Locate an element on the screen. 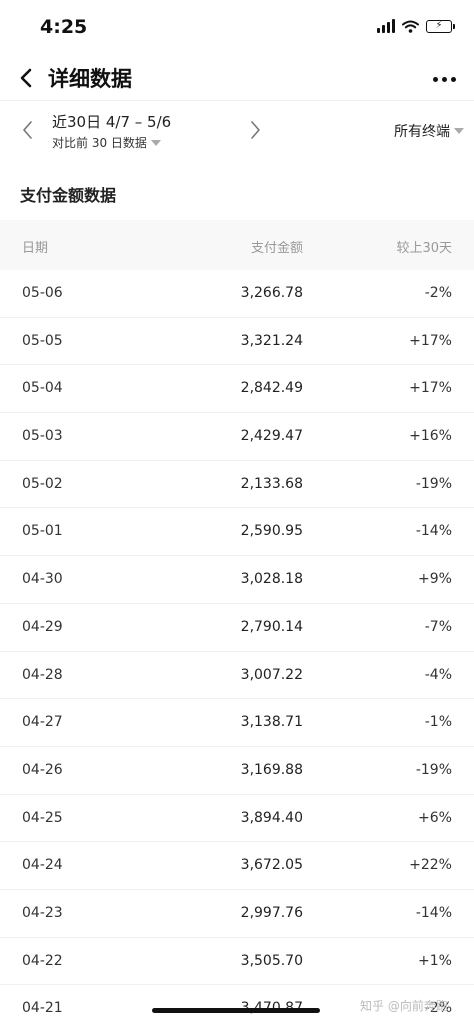  row-amount: 2,790.14 is located at coordinates (271, 626).